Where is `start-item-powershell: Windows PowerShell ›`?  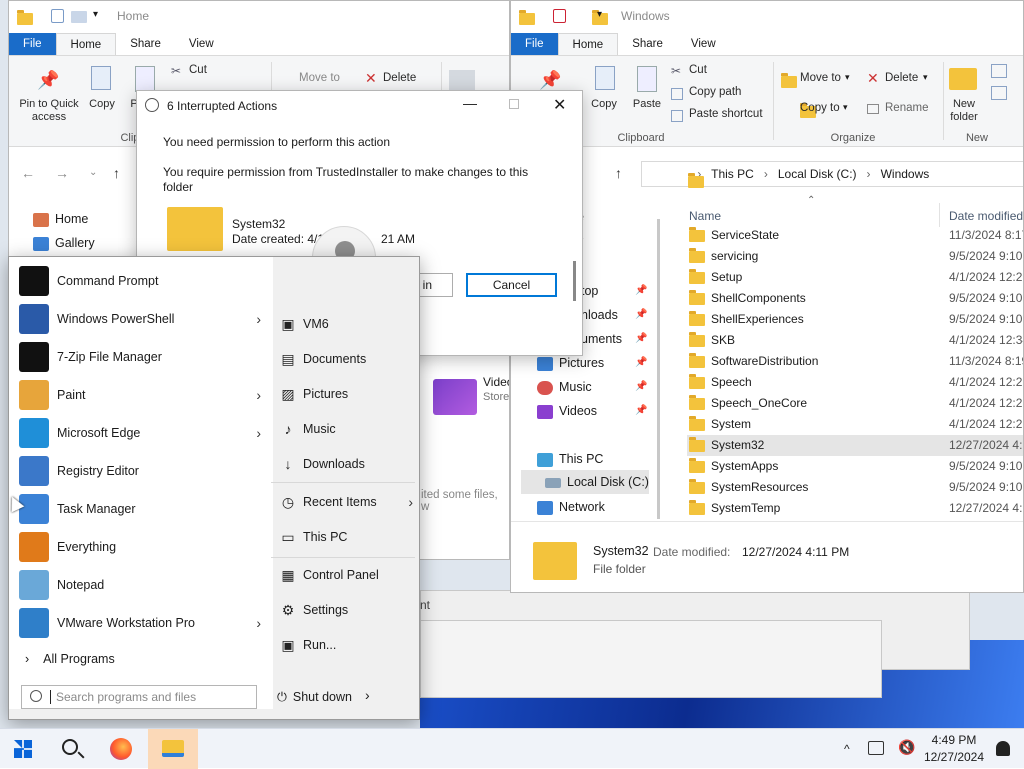
start-item-powershell: Windows PowerShell › is located at coordinates (141, 319).